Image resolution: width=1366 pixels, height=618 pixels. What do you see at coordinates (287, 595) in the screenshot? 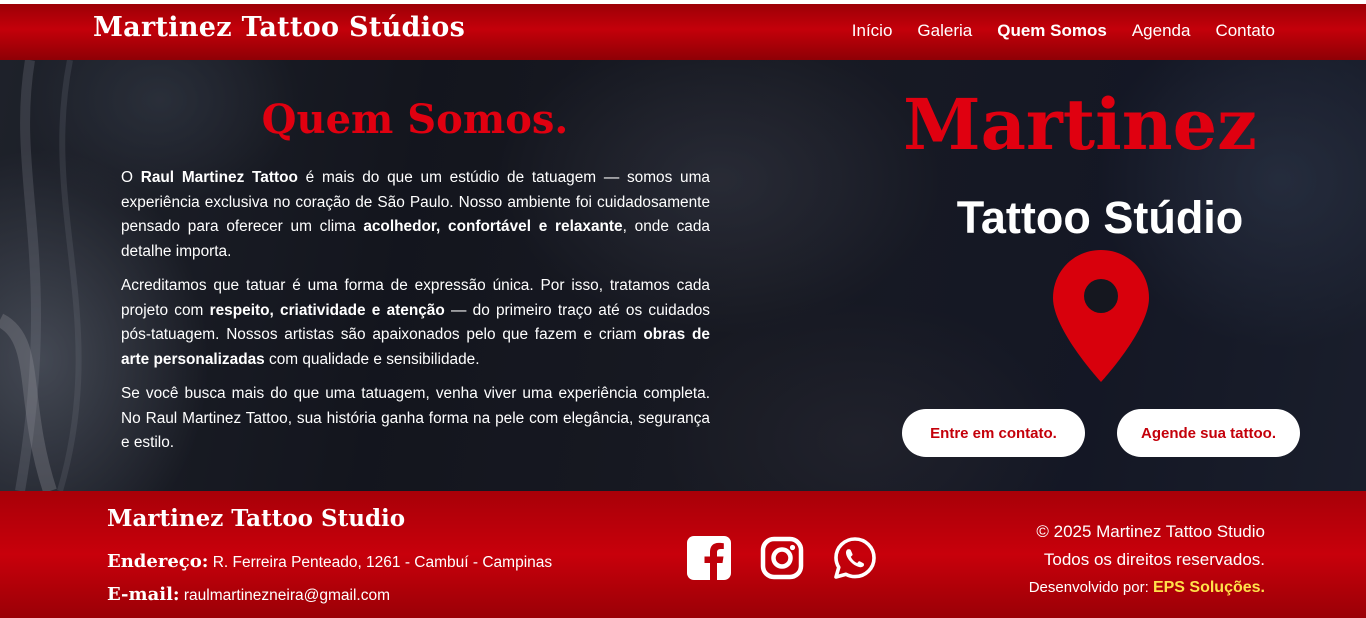
I see `email-value: raulmartinezneira@gmail.com` at bounding box center [287, 595].